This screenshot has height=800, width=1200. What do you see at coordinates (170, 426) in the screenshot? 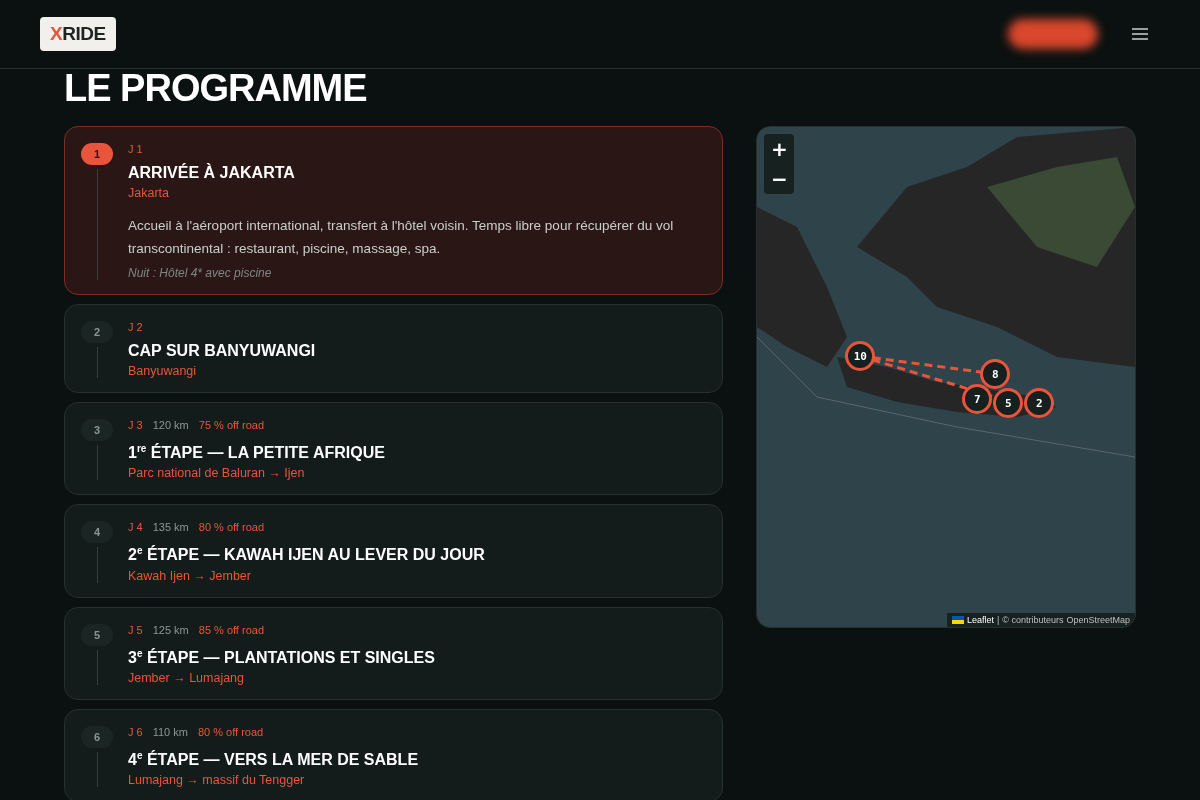
I see `distance: 120 km` at bounding box center [170, 426].